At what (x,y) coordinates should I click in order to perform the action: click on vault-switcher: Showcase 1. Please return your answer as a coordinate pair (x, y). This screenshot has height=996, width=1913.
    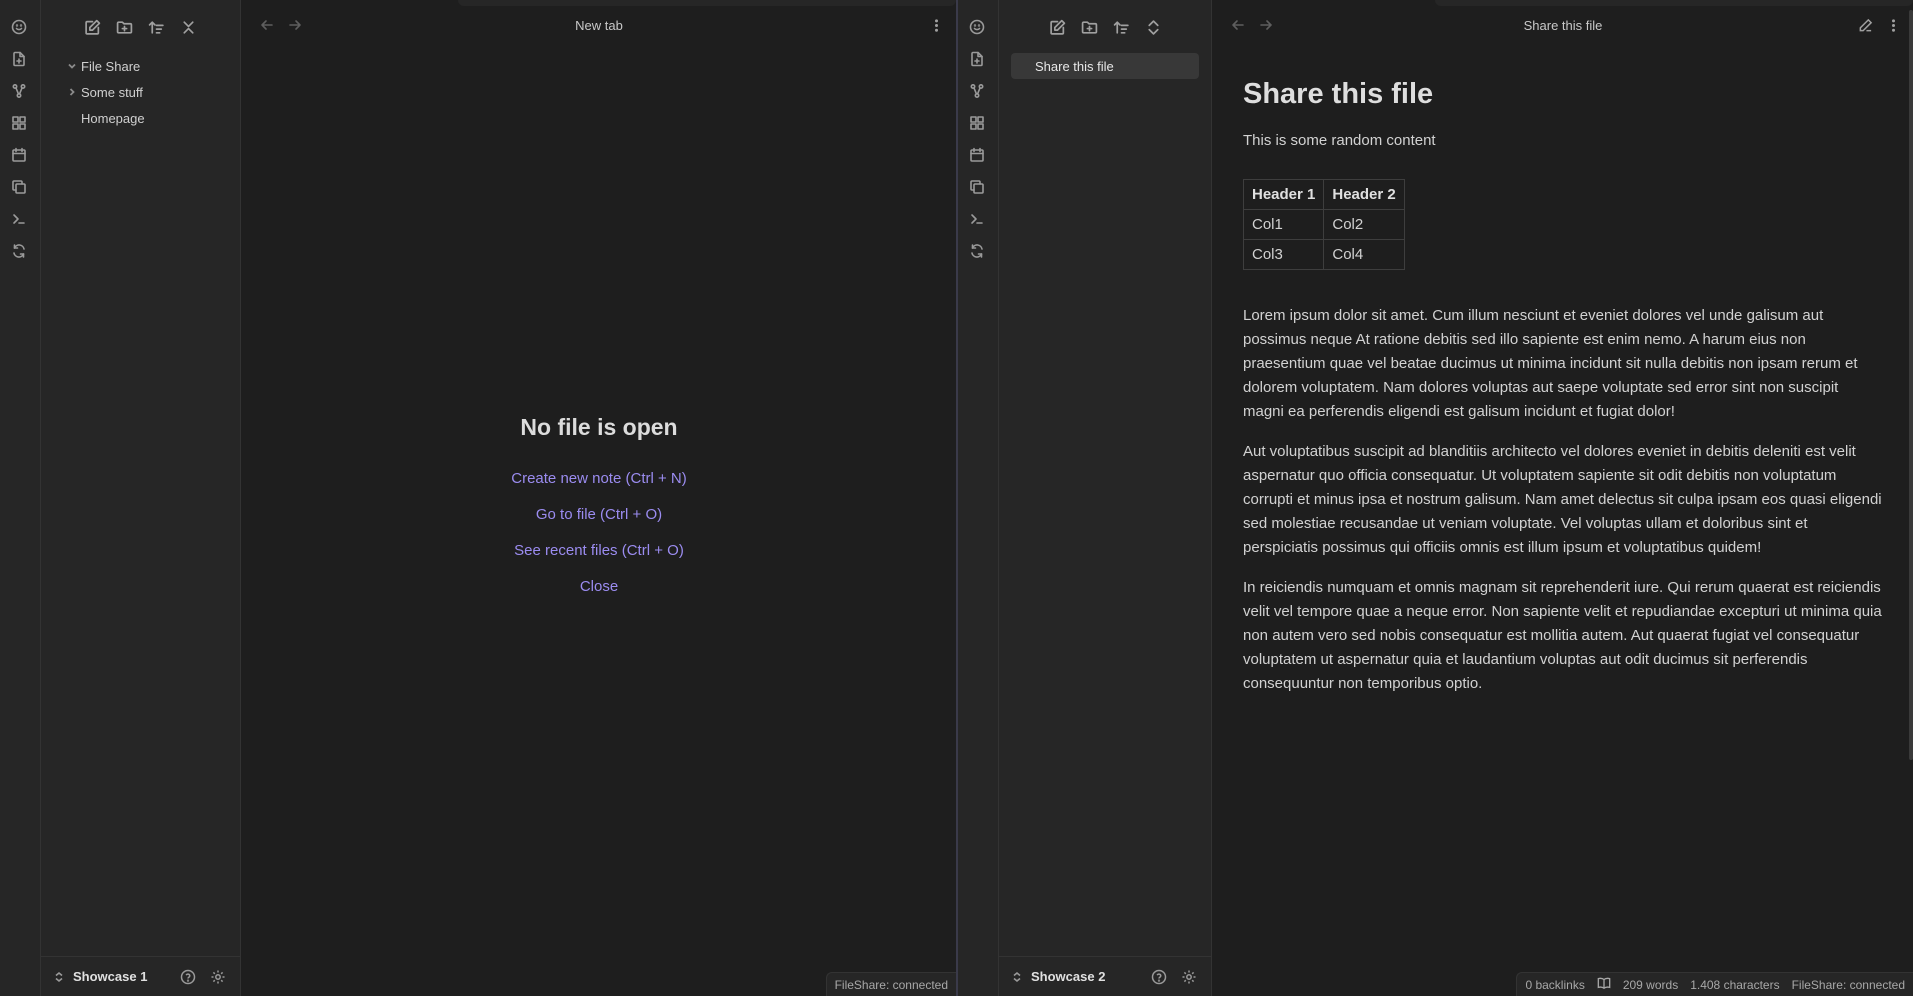
    Looking at the image, I should click on (100, 976).